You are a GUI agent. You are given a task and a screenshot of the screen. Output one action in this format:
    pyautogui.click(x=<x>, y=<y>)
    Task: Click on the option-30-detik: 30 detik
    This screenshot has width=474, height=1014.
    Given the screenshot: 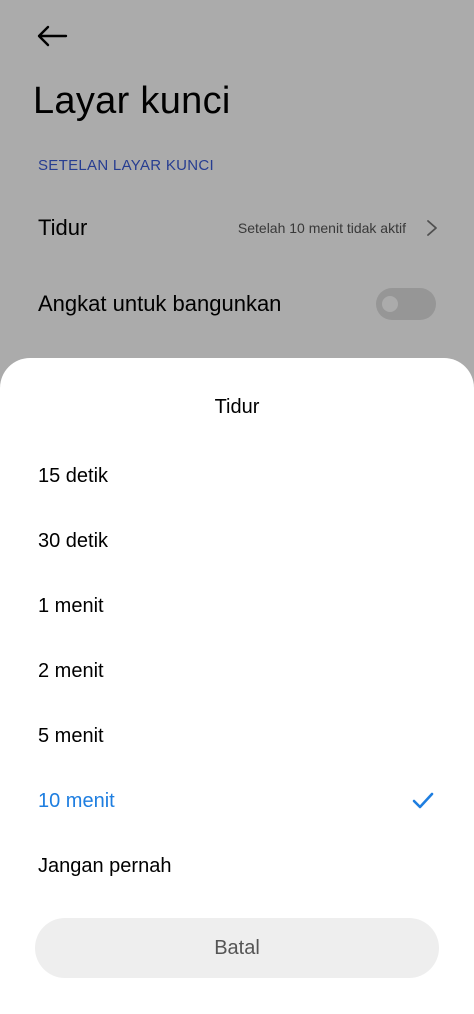 What is the action you would take?
    pyautogui.click(x=237, y=542)
    